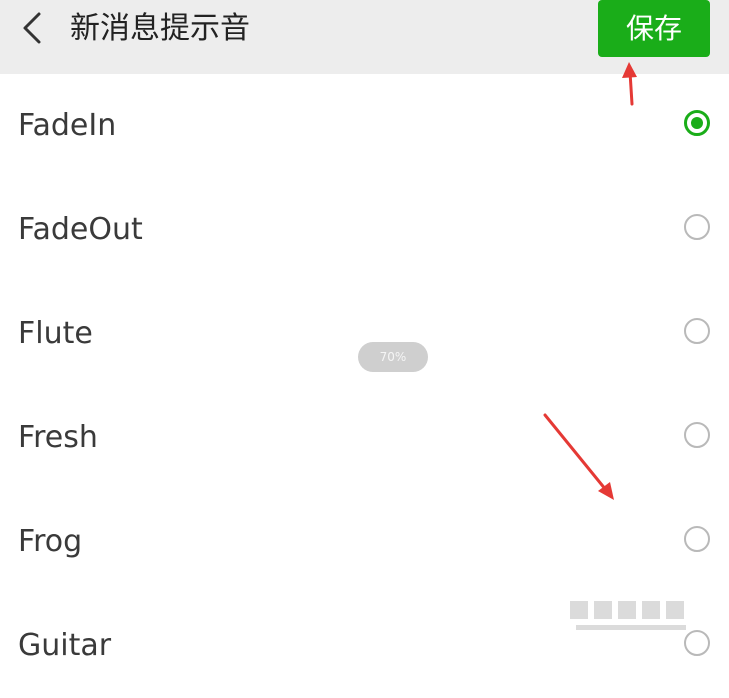 The height and width of the screenshot is (698, 729). What do you see at coordinates (364, 542) in the screenshot?
I see `list-item-frog: Frog` at bounding box center [364, 542].